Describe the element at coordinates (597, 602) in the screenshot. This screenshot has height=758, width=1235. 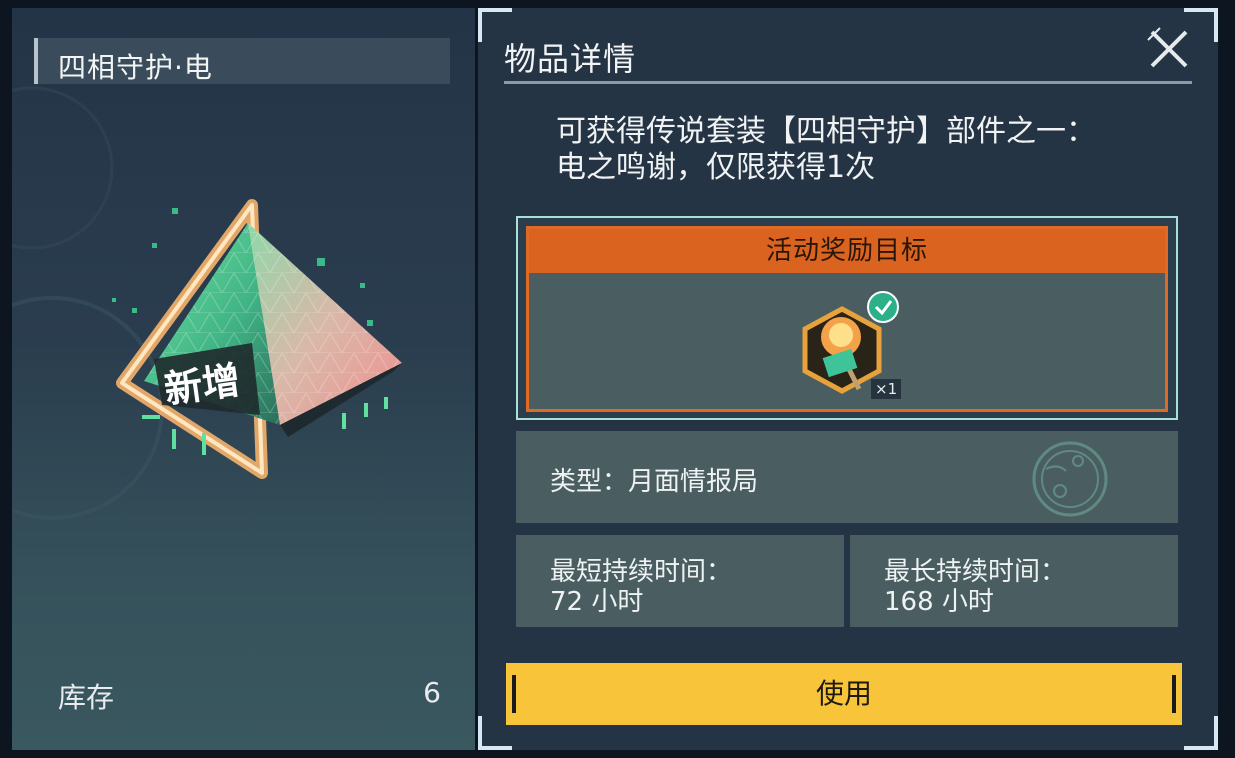
I see `min-duration-value: 72 小时` at that location.